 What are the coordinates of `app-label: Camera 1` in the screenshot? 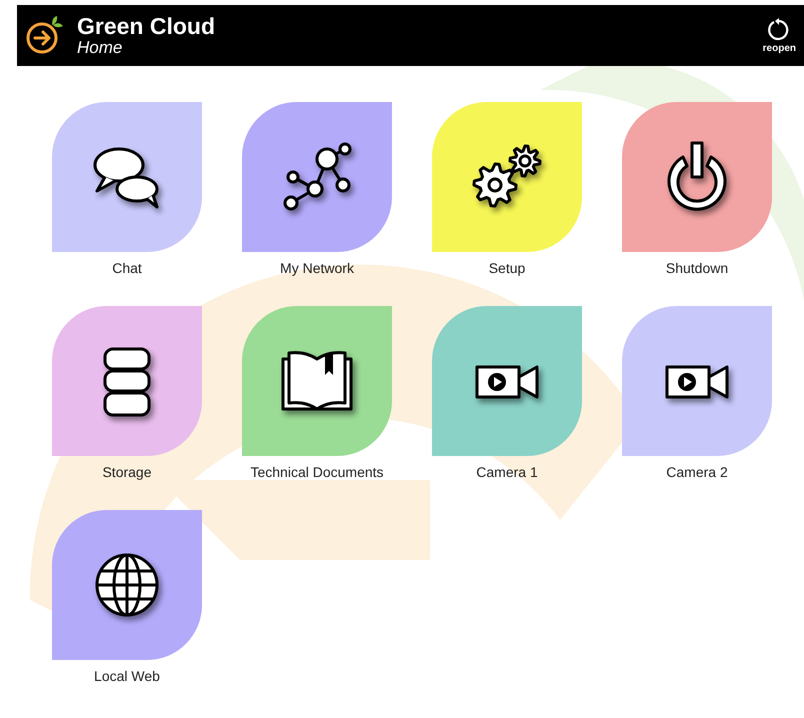 It's located at (507, 472).